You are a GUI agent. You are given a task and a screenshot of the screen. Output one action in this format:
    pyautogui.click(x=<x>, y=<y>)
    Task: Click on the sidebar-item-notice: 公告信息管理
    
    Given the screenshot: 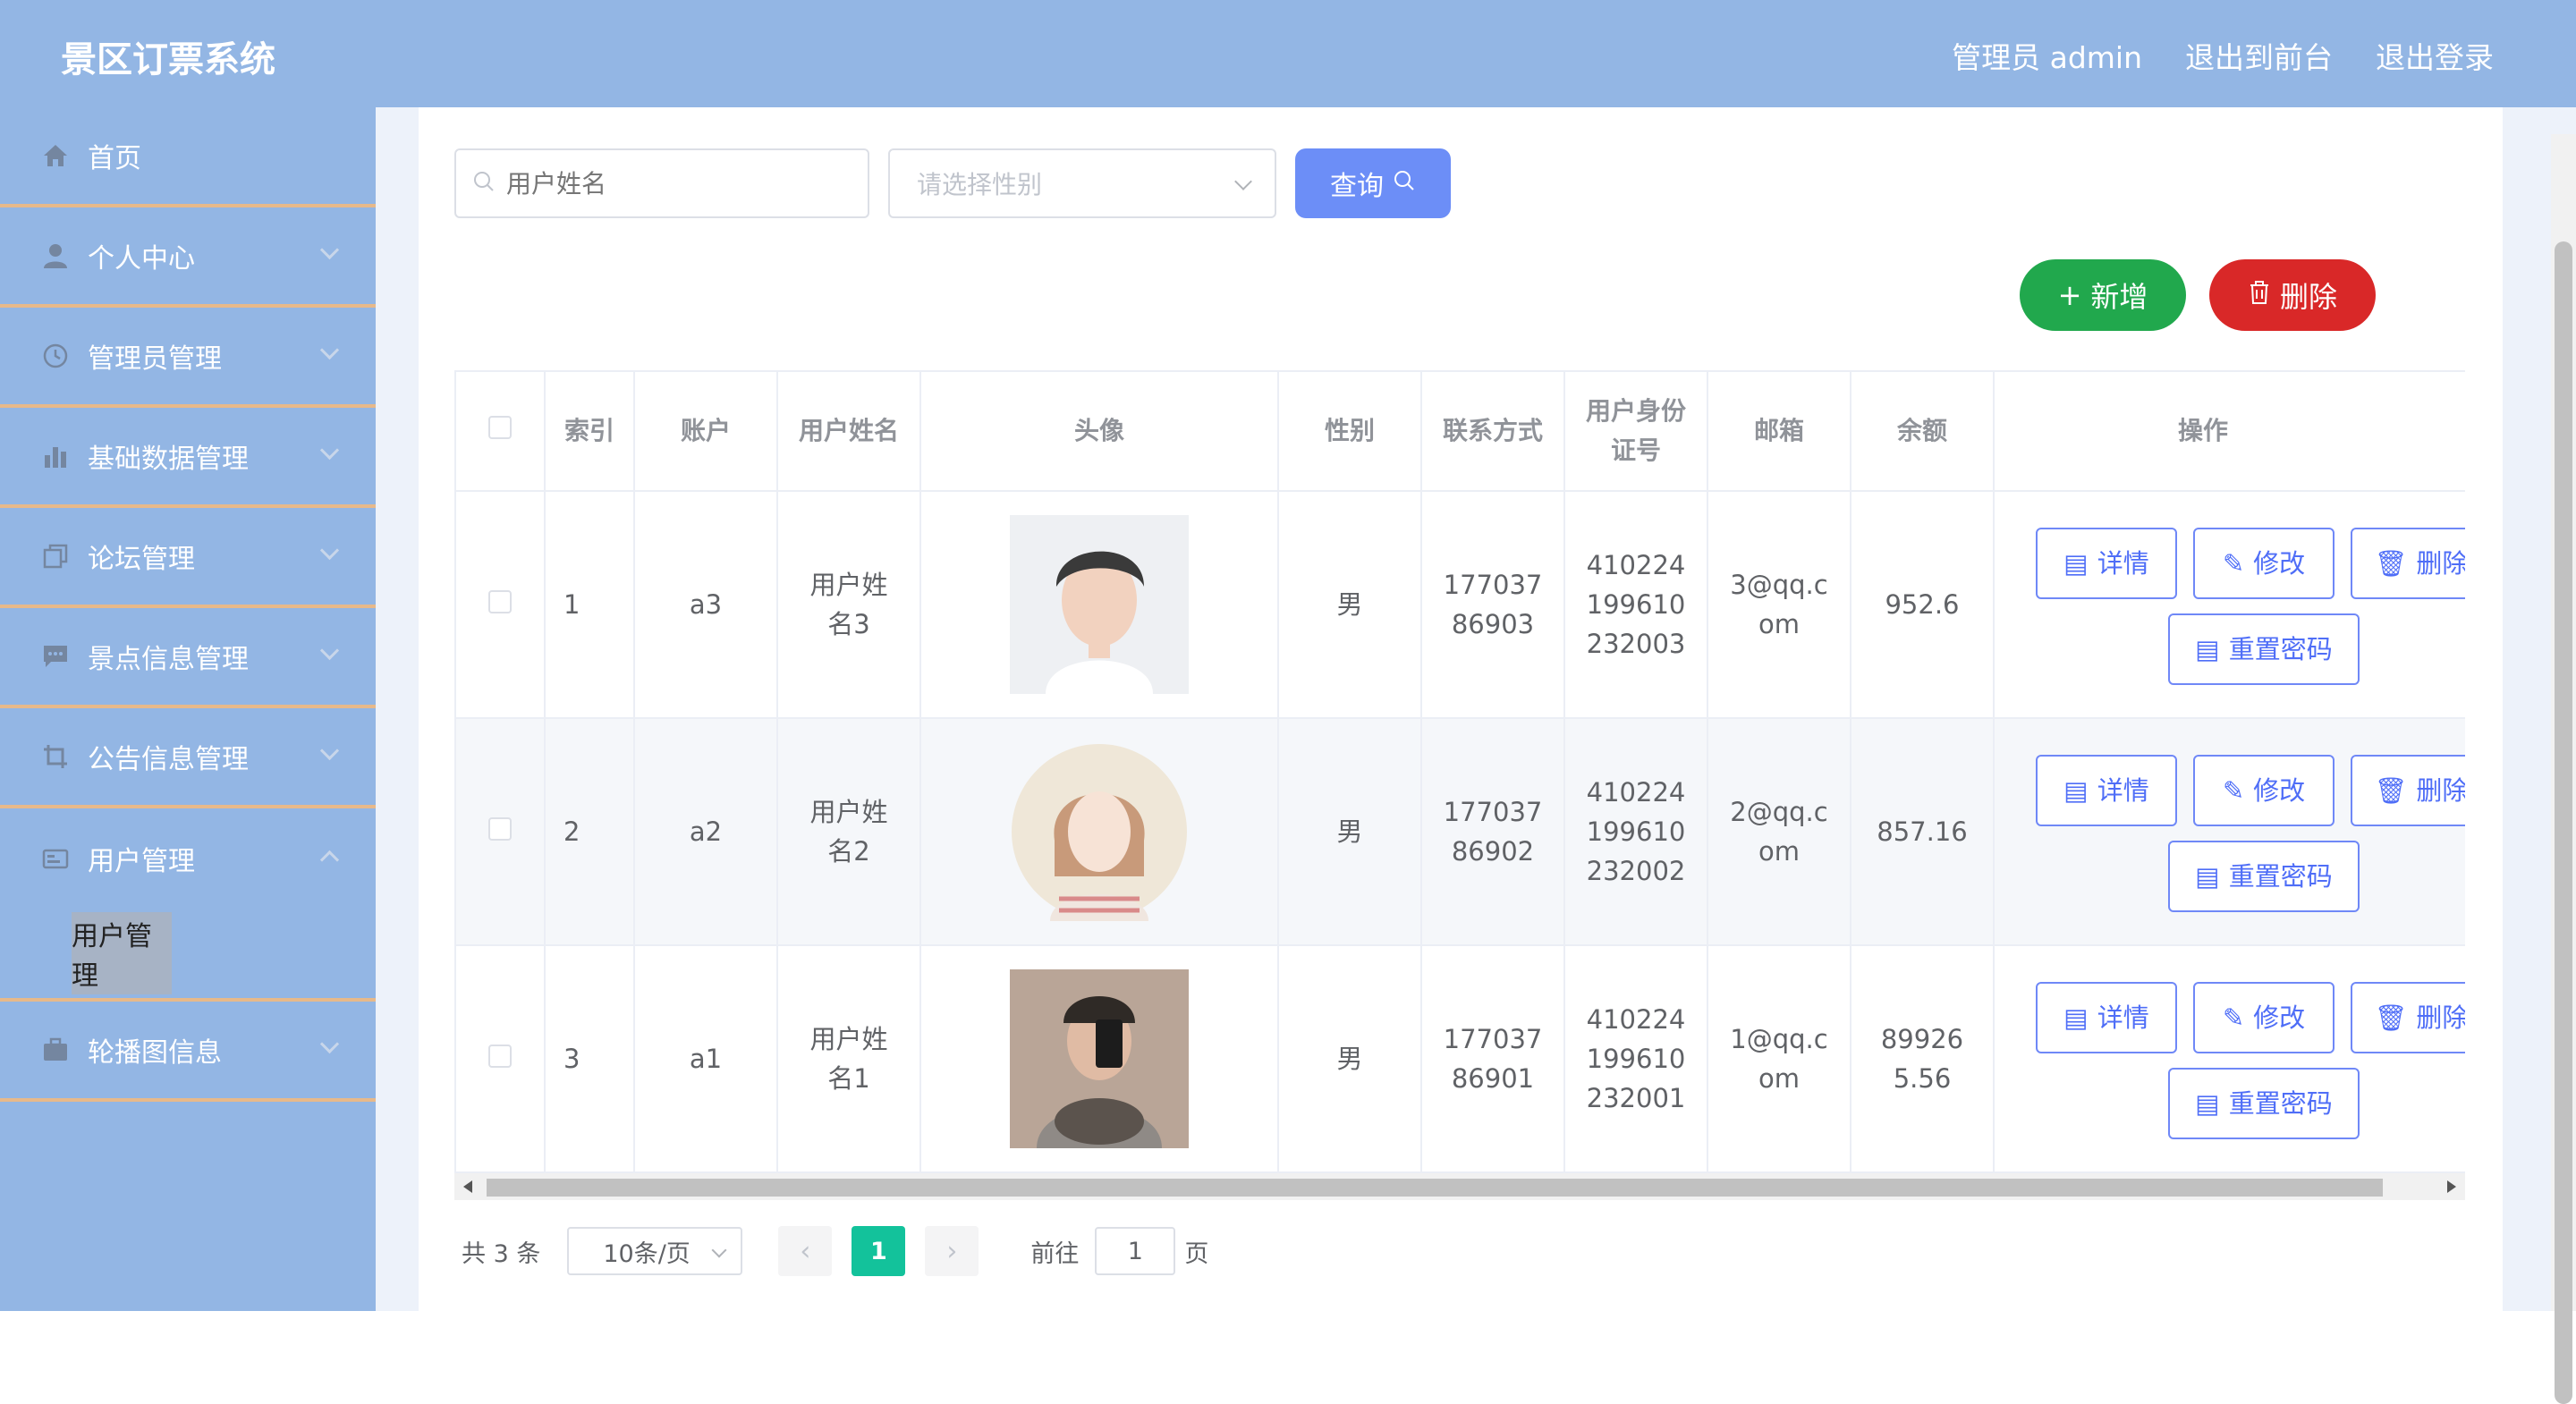 What is the action you would take?
    pyautogui.click(x=188, y=758)
    